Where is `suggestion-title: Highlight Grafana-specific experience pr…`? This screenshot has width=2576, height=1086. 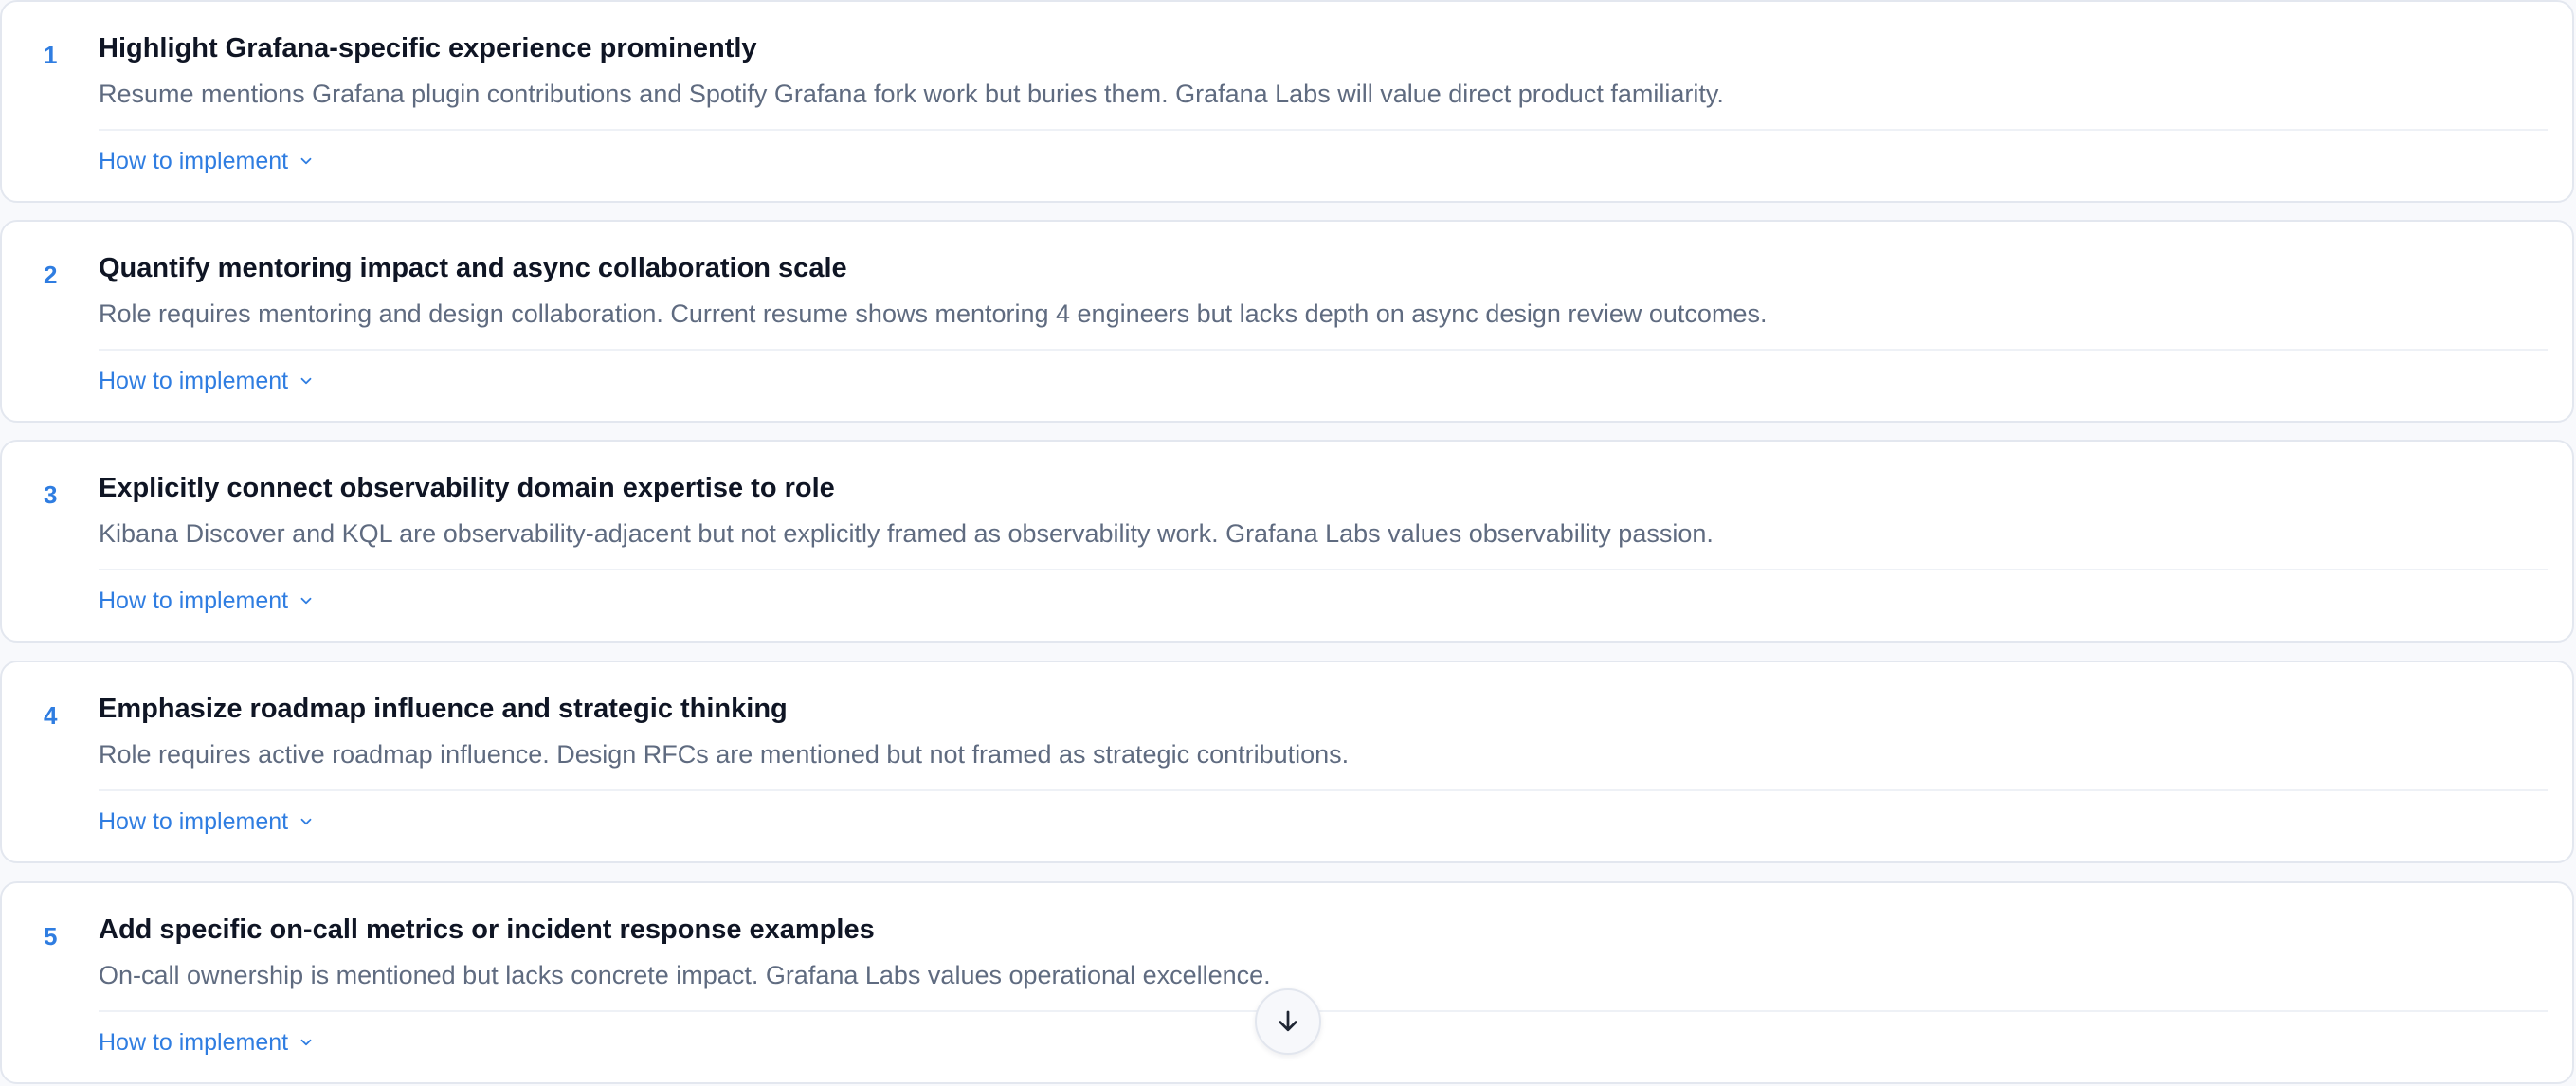 suggestion-title: Highlight Grafana-specific experience pr… is located at coordinates (428, 48).